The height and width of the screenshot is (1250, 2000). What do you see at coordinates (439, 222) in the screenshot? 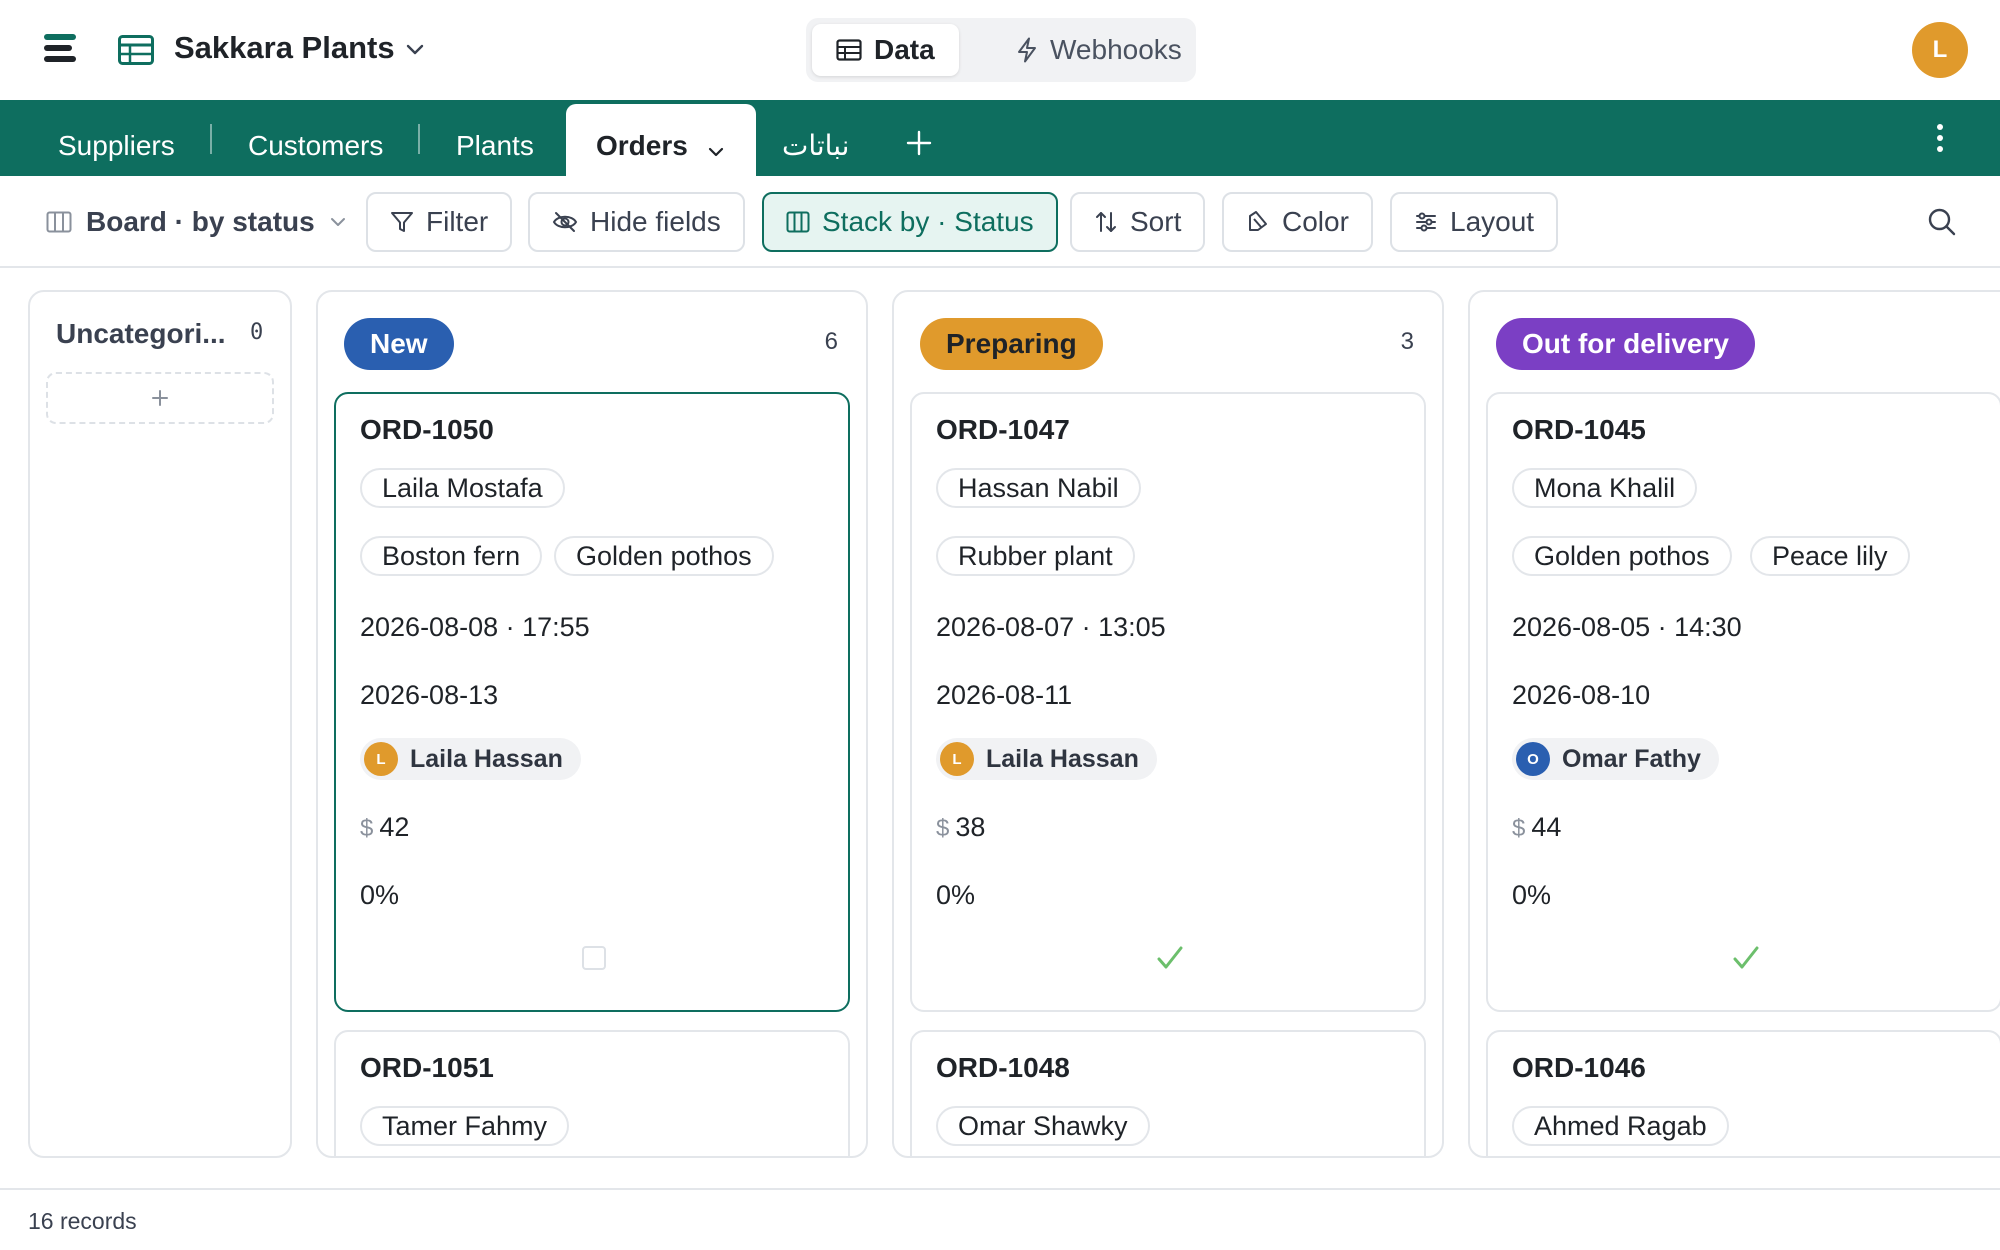
I see `filter-button: Filter` at bounding box center [439, 222].